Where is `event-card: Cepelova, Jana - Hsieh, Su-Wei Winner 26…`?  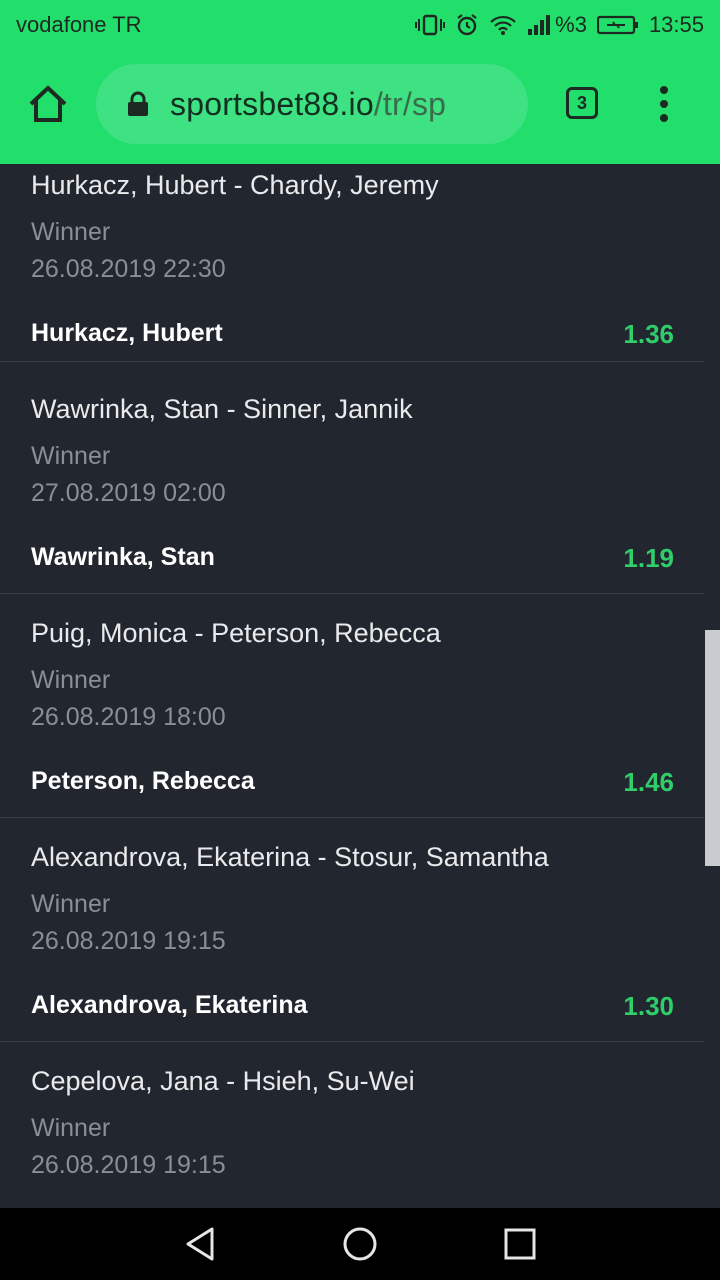 event-card: Cepelova, Jana - Hsieh, Su-Wei Winner 26… is located at coordinates (352, 1125).